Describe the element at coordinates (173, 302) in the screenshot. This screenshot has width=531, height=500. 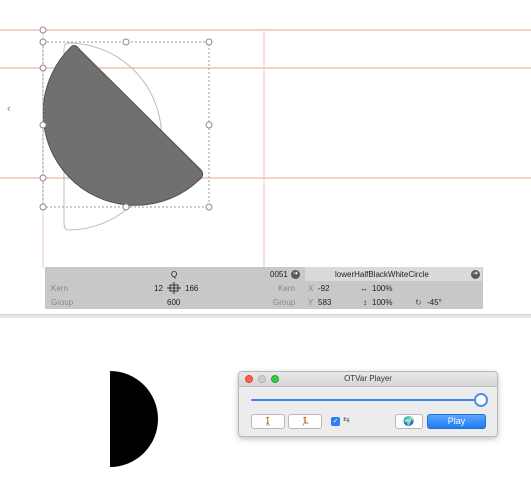
I see `glyph-width-value: 600` at that location.